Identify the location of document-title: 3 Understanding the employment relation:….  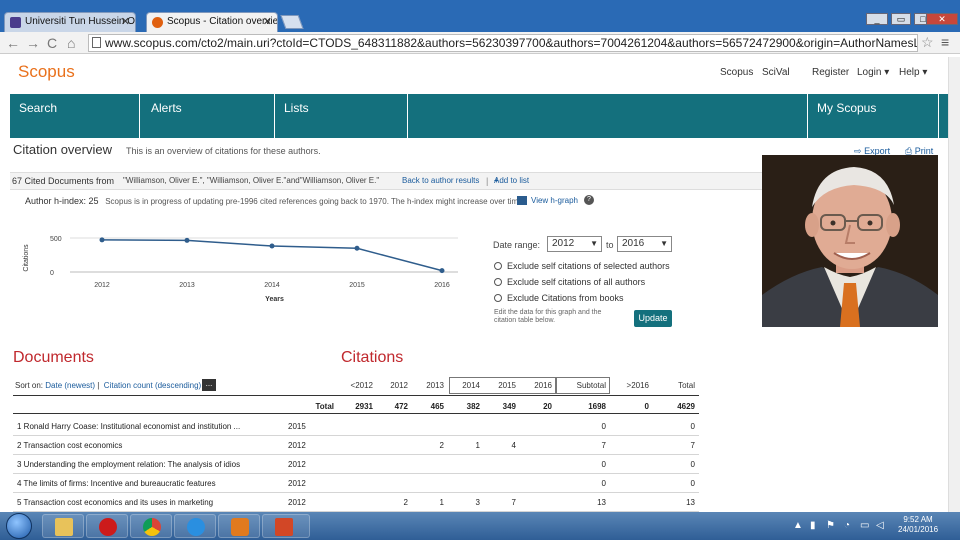
(142, 464).